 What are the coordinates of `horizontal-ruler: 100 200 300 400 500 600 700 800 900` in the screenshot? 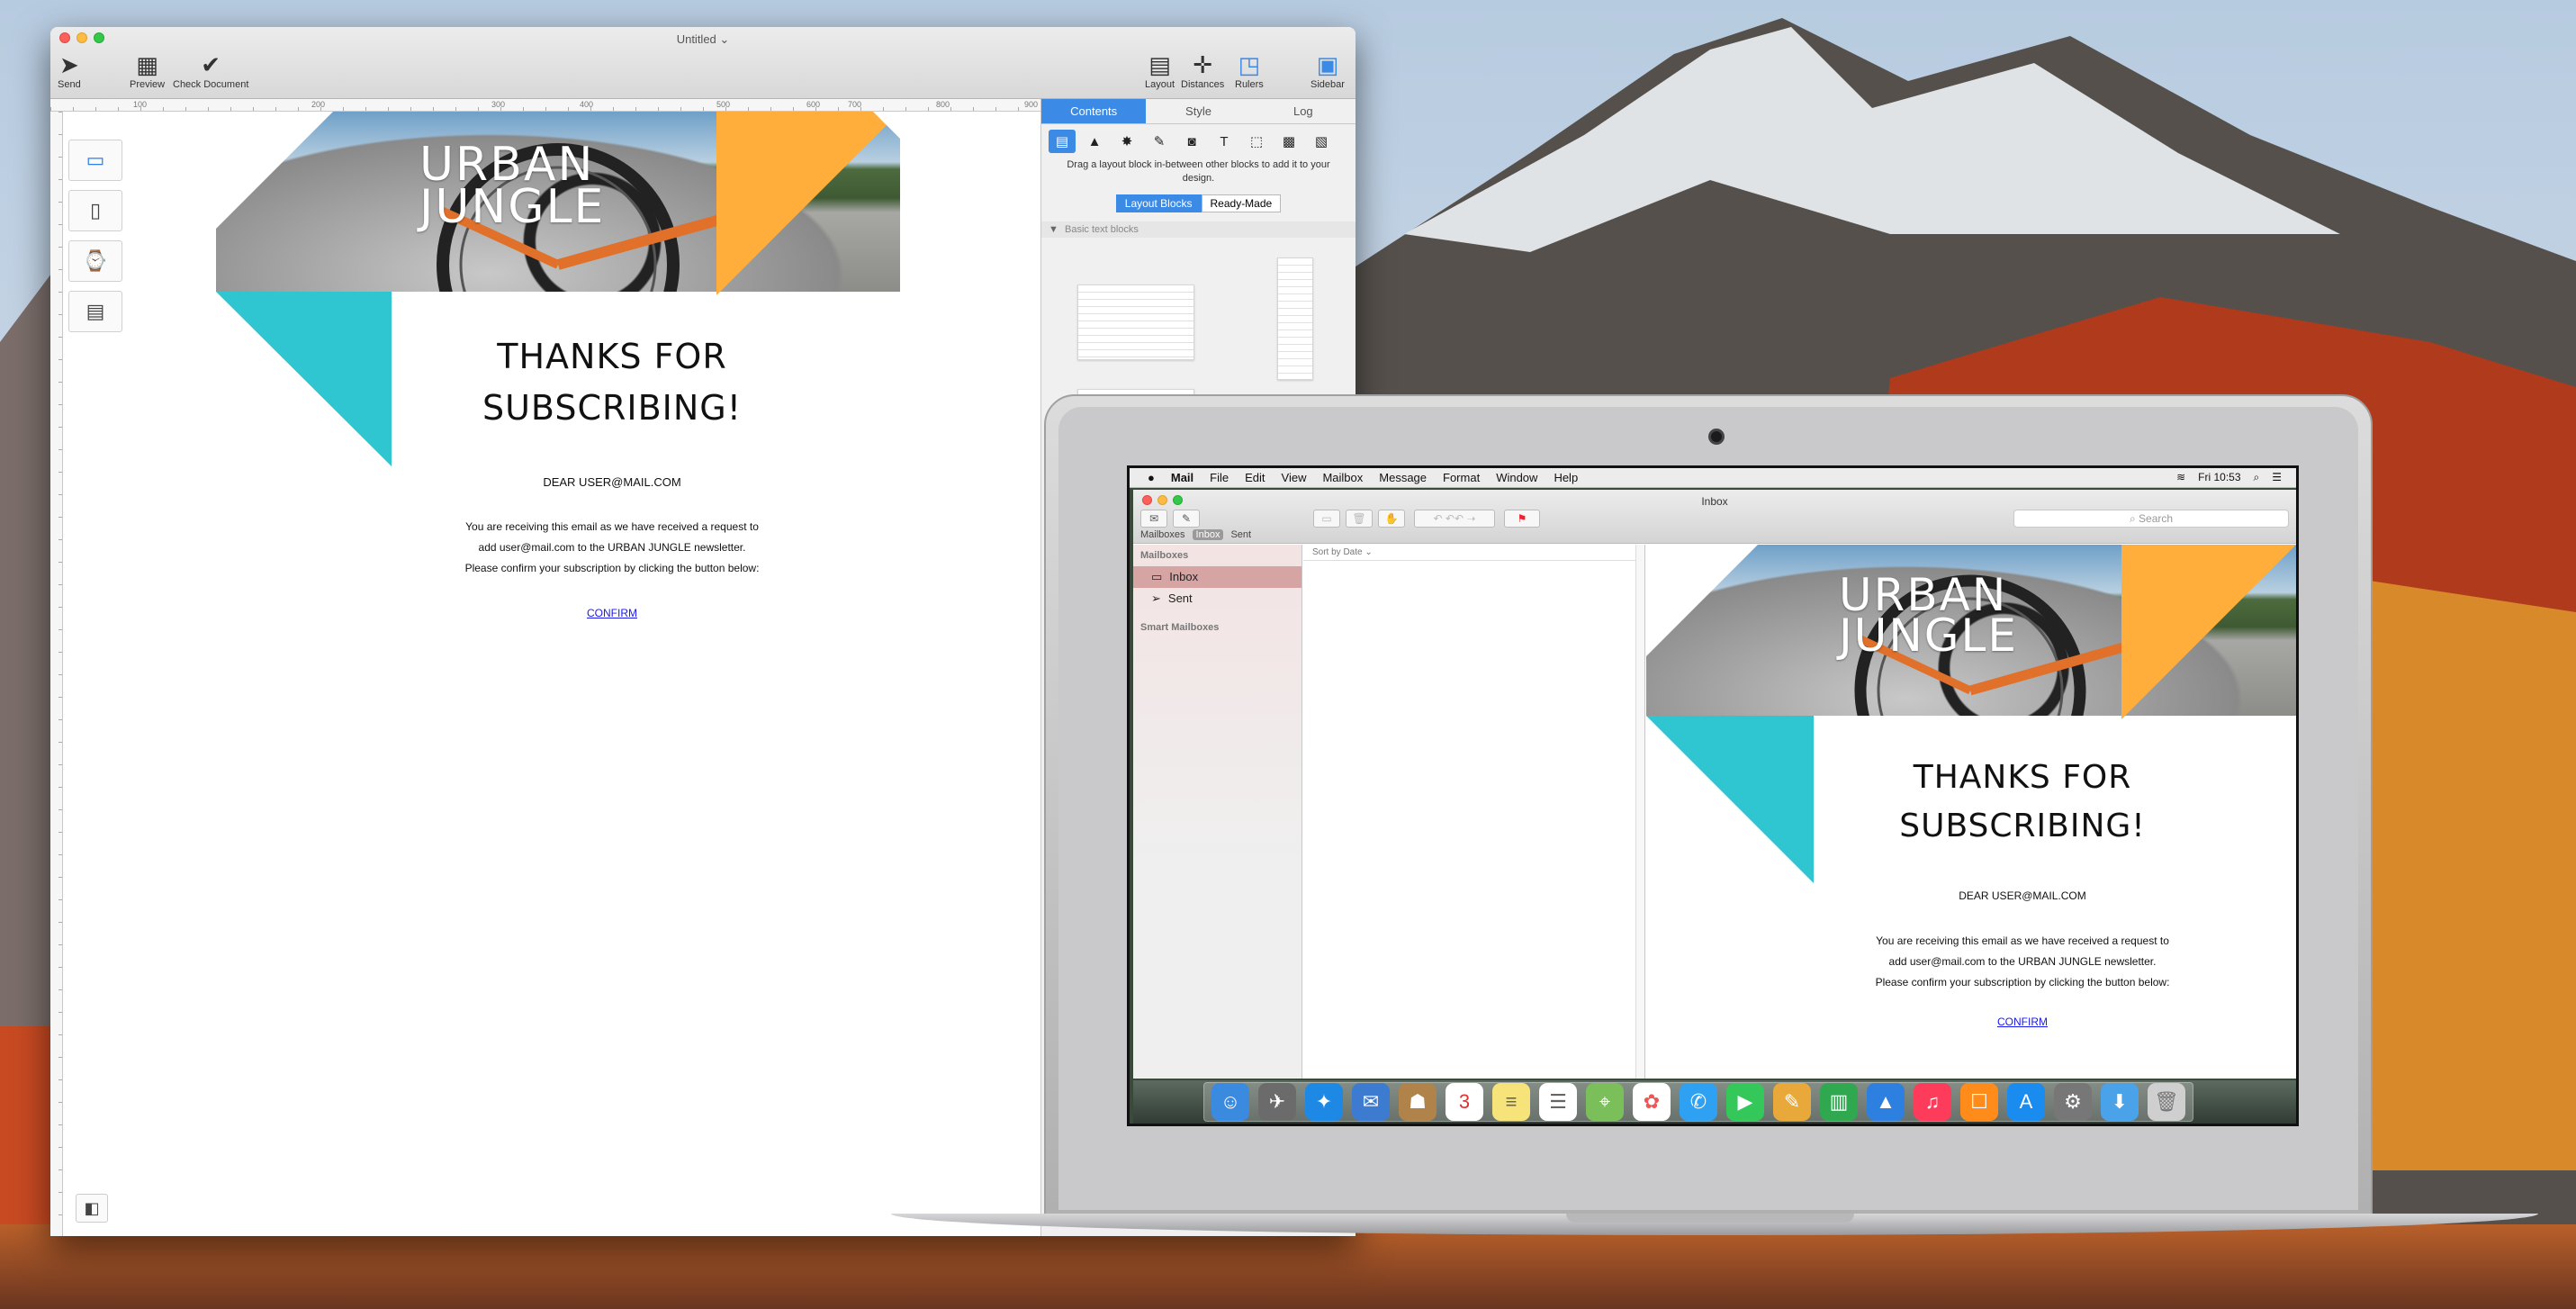 It's located at (545, 106).